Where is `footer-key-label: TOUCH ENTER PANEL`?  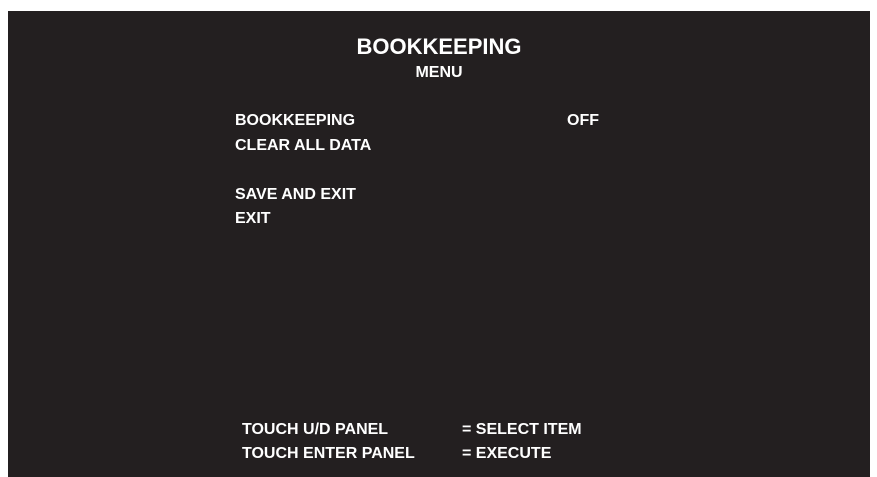 footer-key-label: TOUCH ENTER PANEL is located at coordinates (328, 453).